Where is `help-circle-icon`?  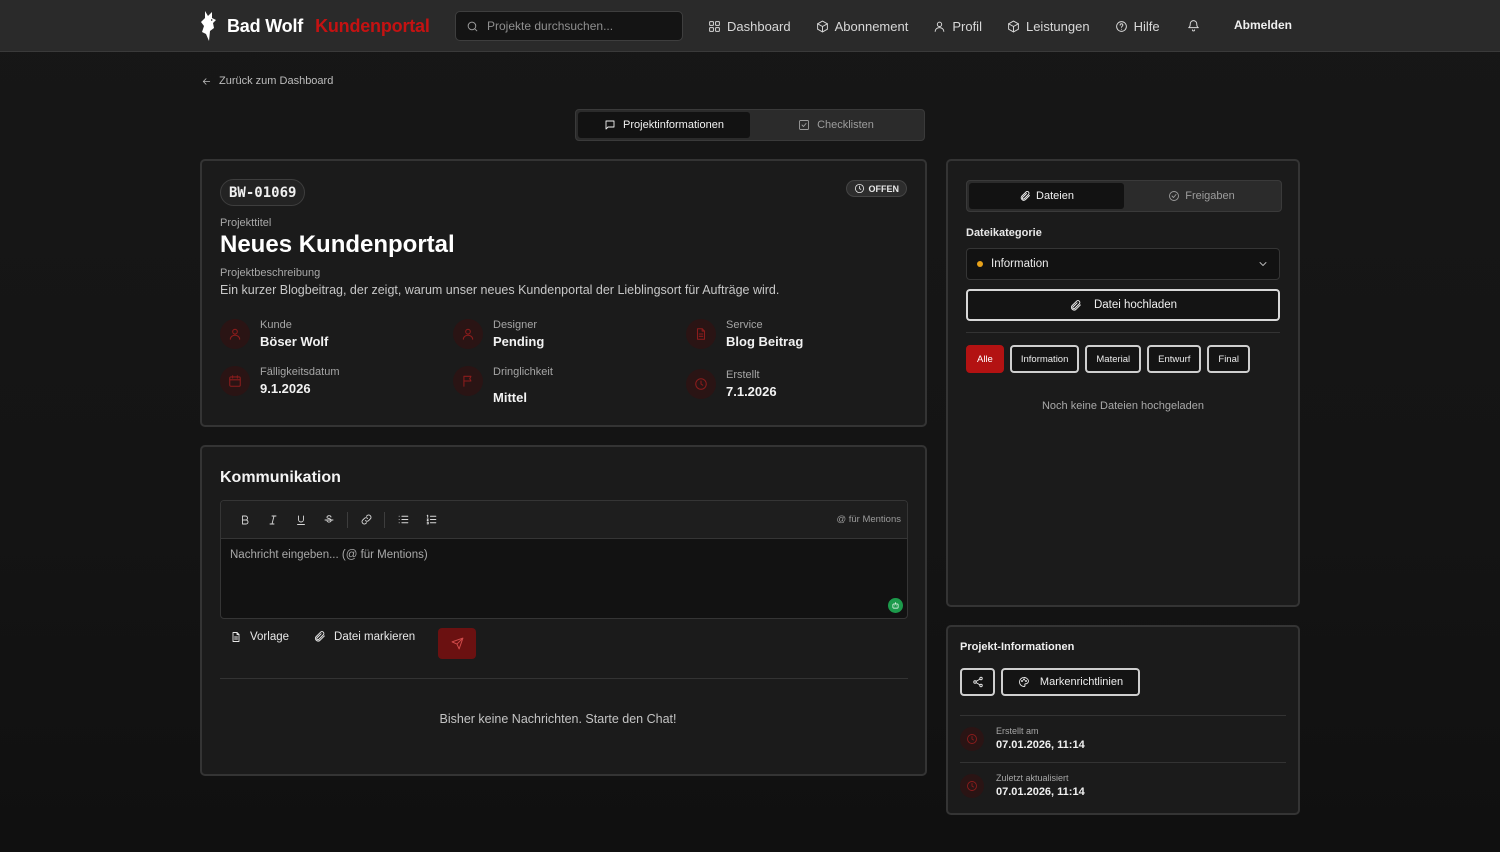
help-circle-icon is located at coordinates (1121, 26).